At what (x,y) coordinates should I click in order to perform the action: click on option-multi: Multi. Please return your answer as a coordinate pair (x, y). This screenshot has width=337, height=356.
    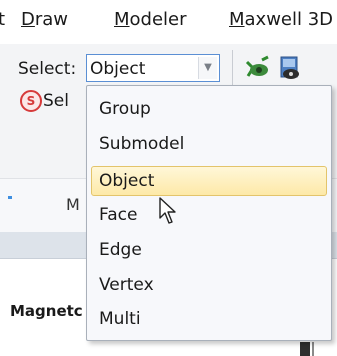
    Looking at the image, I should click on (209, 319).